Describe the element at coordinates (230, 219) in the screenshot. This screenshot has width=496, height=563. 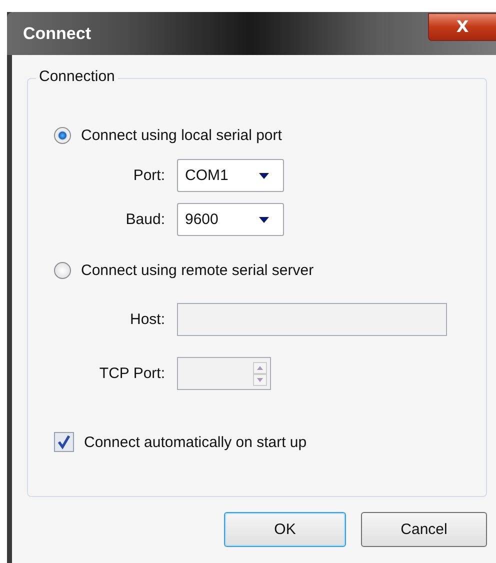
I see `dropdown: 9600` at that location.